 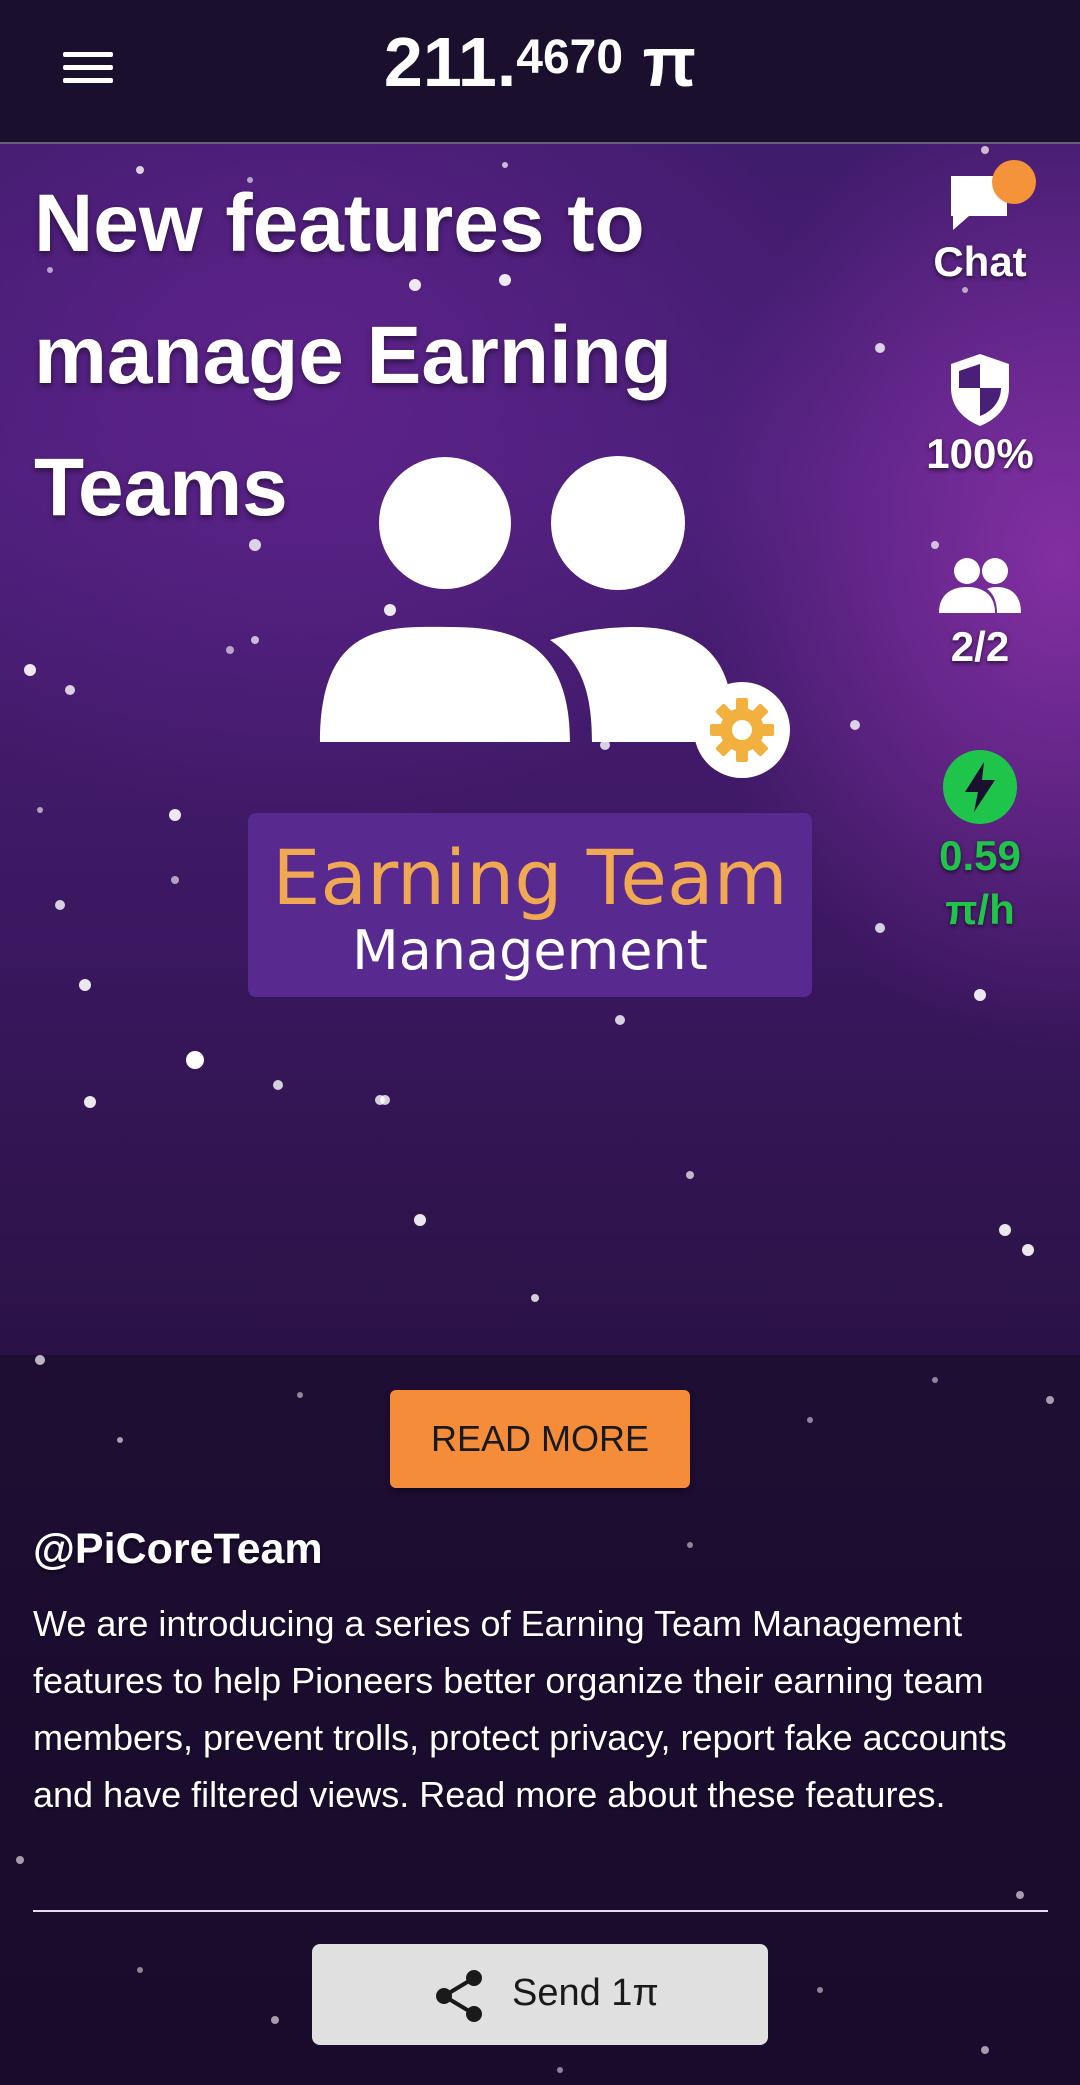 What do you see at coordinates (1014, 182) in the screenshot?
I see `chat-notification-dot` at bounding box center [1014, 182].